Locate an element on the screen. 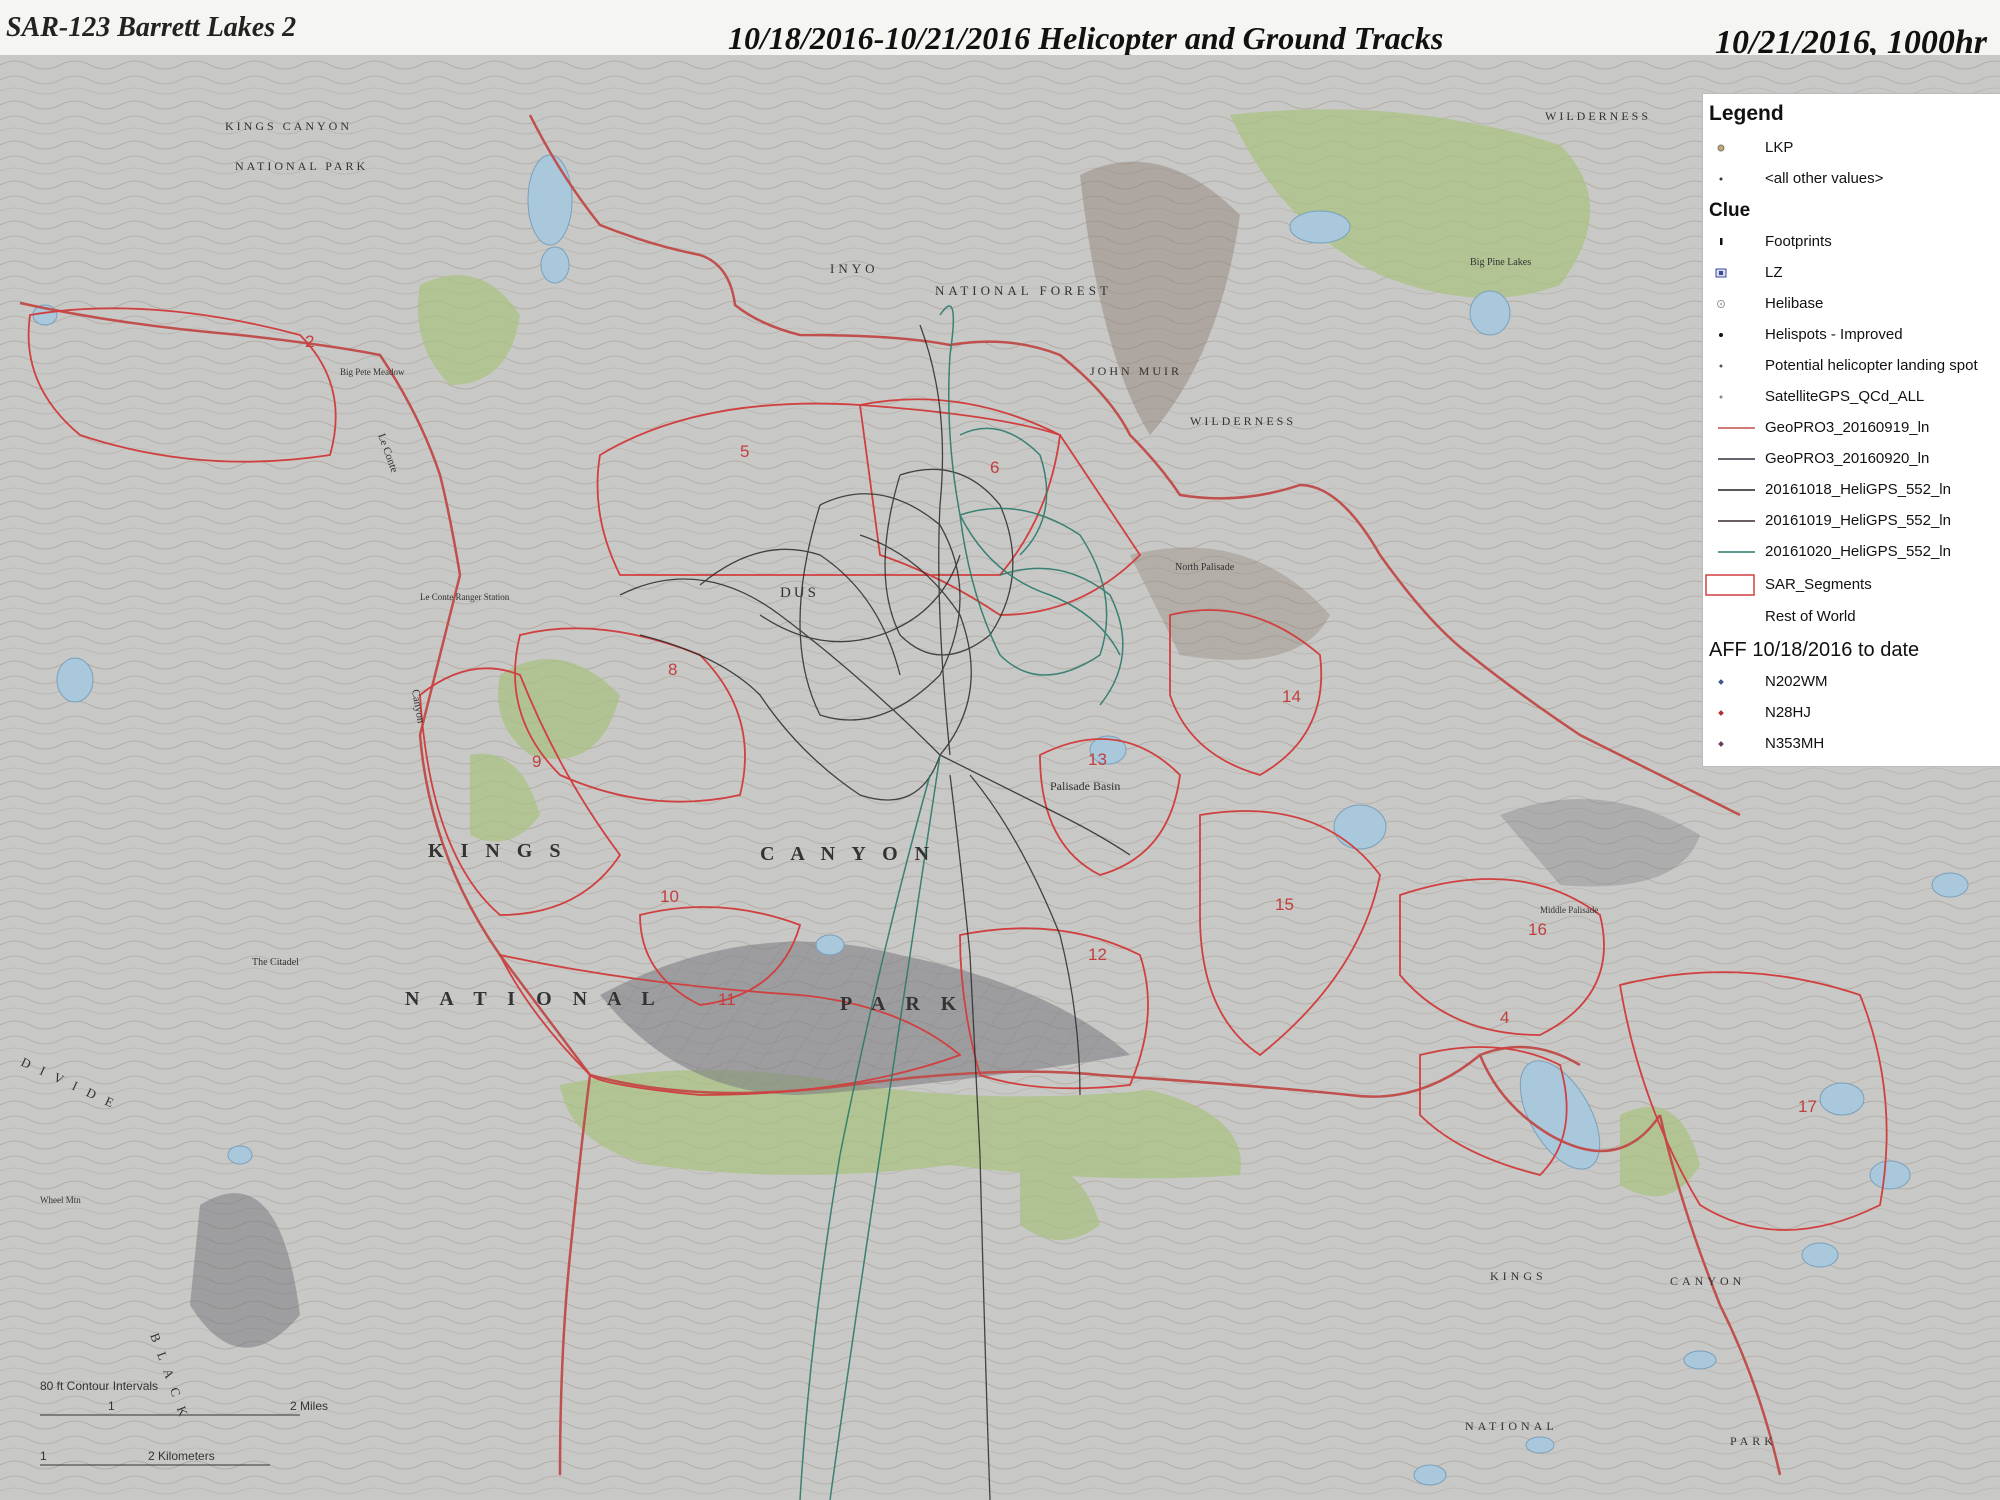 Image resolution: width=2000 pixels, height=1500 pixels. segment-label: 17 is located at coordinates (1807, 1106).